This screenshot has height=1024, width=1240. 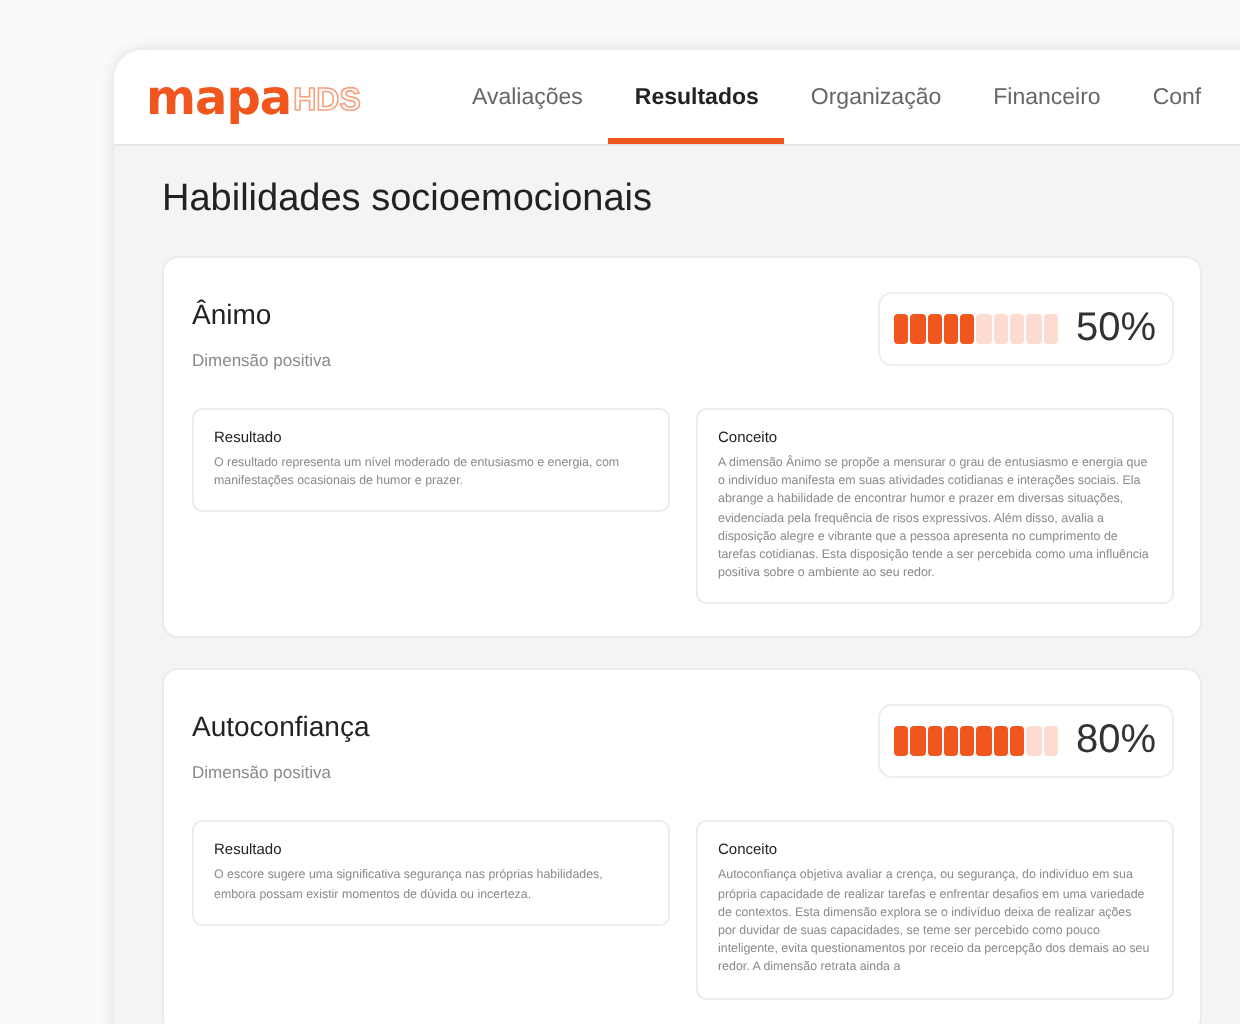 I want to click on logo-suffix: HDS, so click(x=327, y=101).